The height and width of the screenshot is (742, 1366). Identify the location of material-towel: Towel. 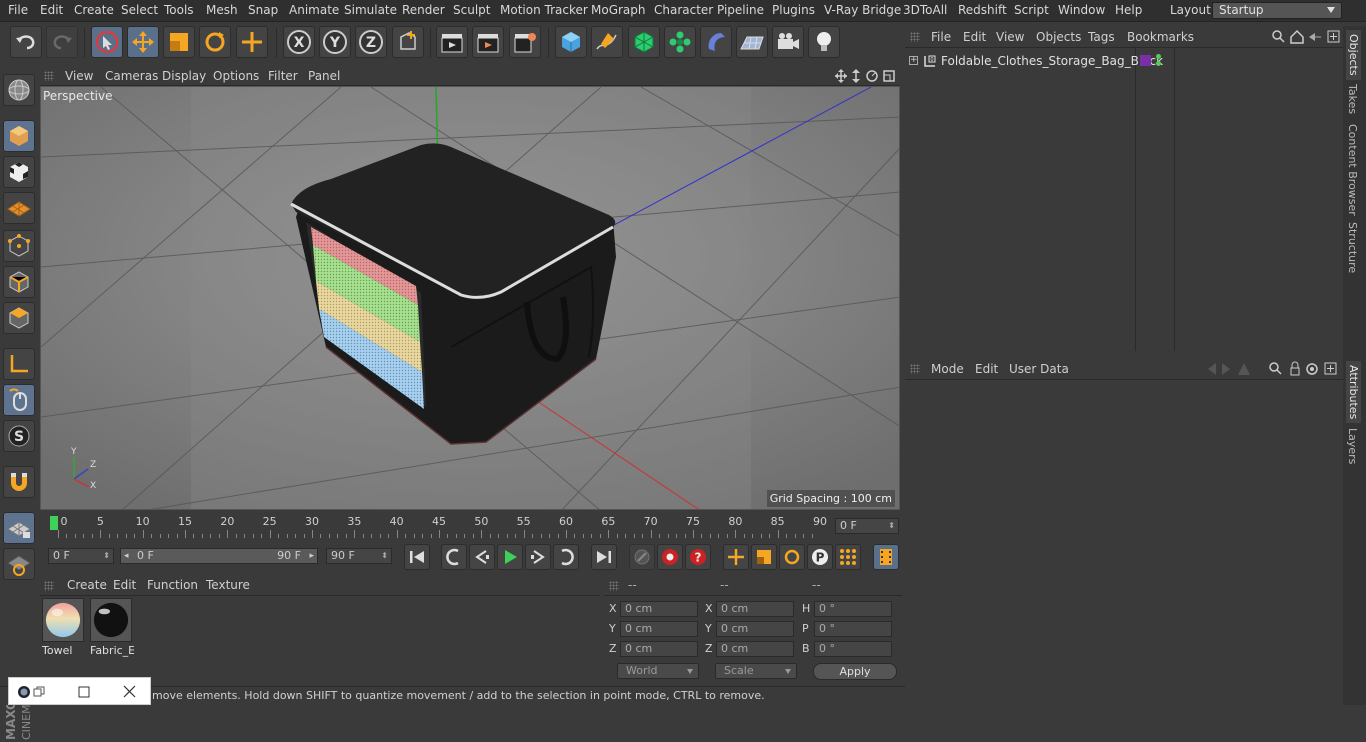
(64, 627).